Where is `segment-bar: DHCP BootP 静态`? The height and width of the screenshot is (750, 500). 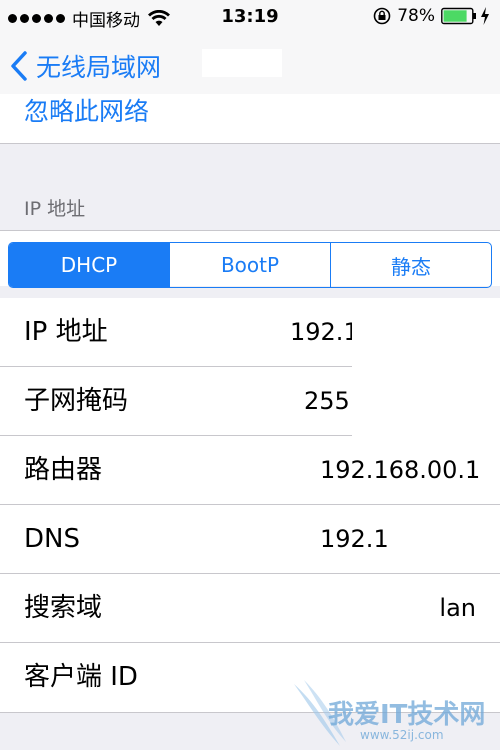
segment-bar: DHCP BootP 静态 is located at coordinates (250, 259).